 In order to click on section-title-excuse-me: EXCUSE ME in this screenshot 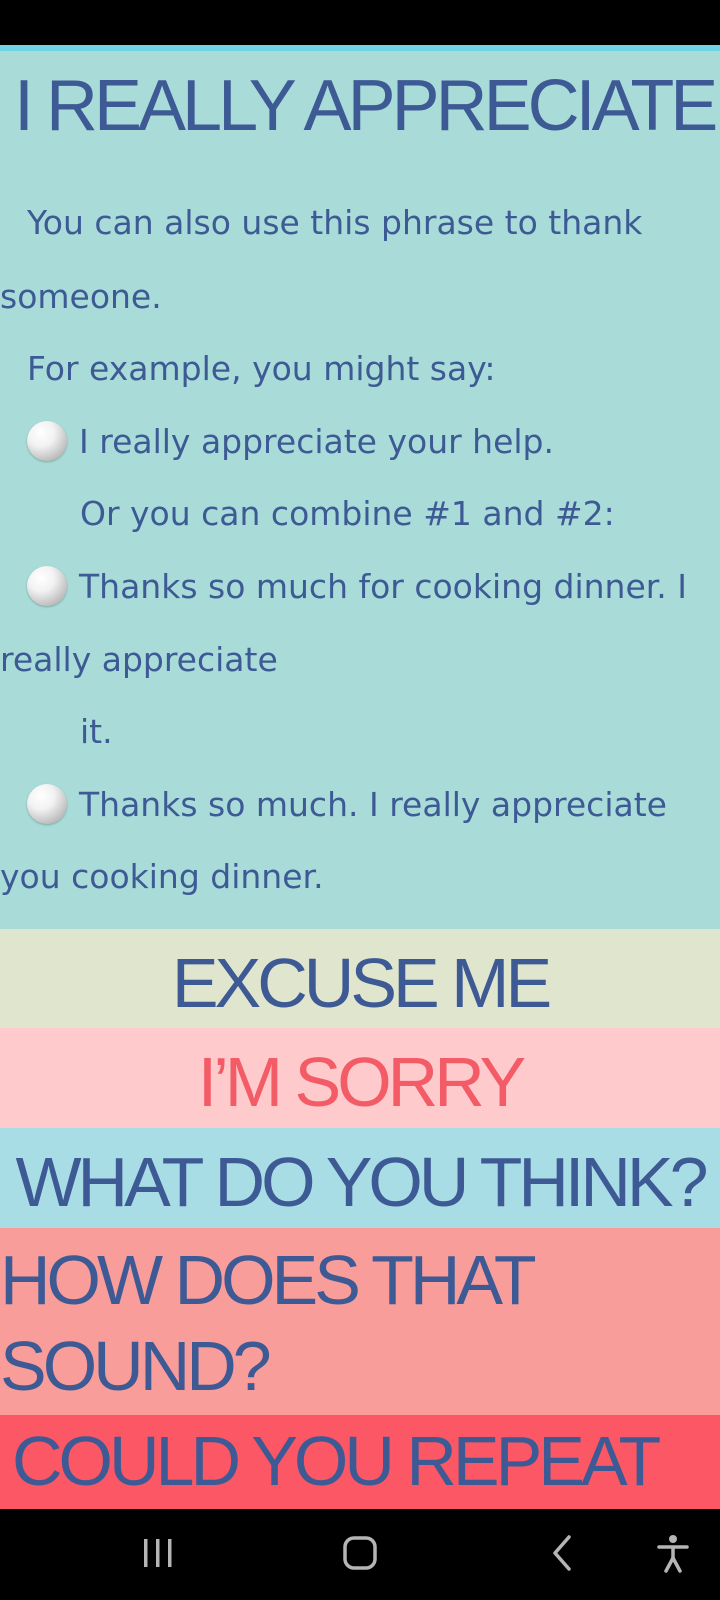, I will do `click(361, 983)`.